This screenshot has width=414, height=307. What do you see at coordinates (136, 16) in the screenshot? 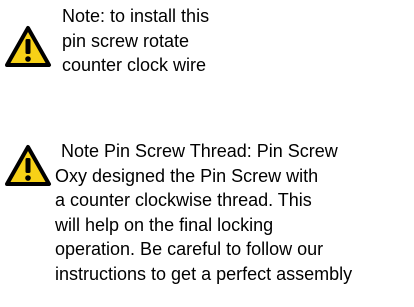
I see `note-line: Note: to install this` at bounding box center [136, 16].